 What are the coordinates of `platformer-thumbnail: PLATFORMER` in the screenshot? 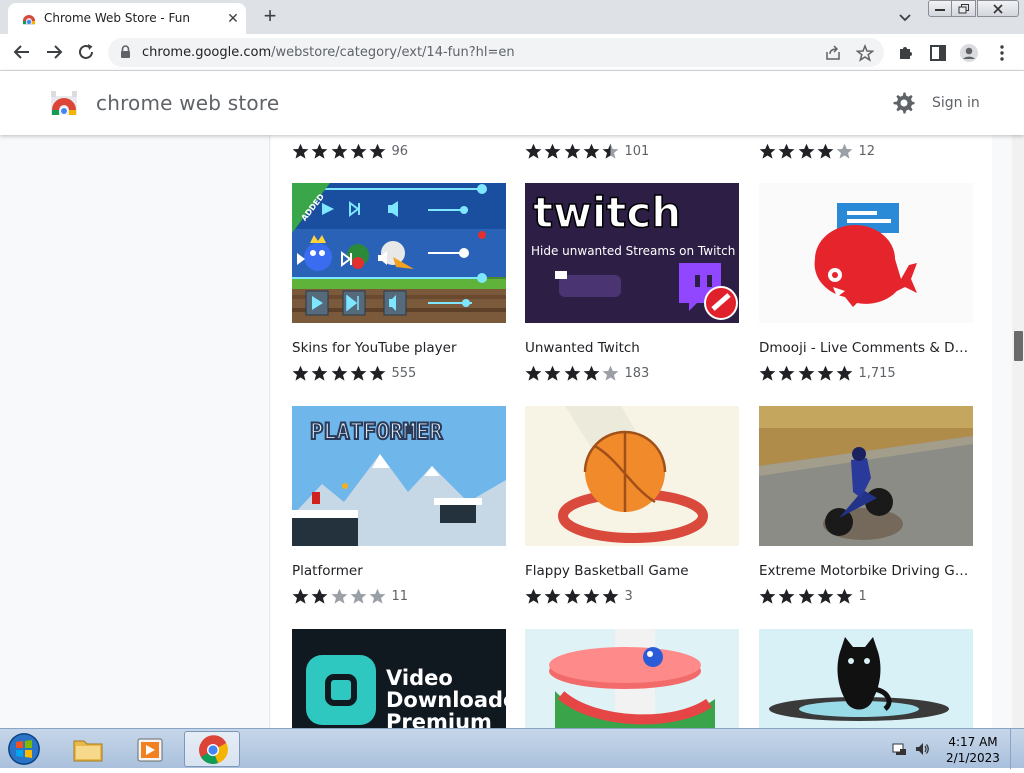 It's located at (399, 476).